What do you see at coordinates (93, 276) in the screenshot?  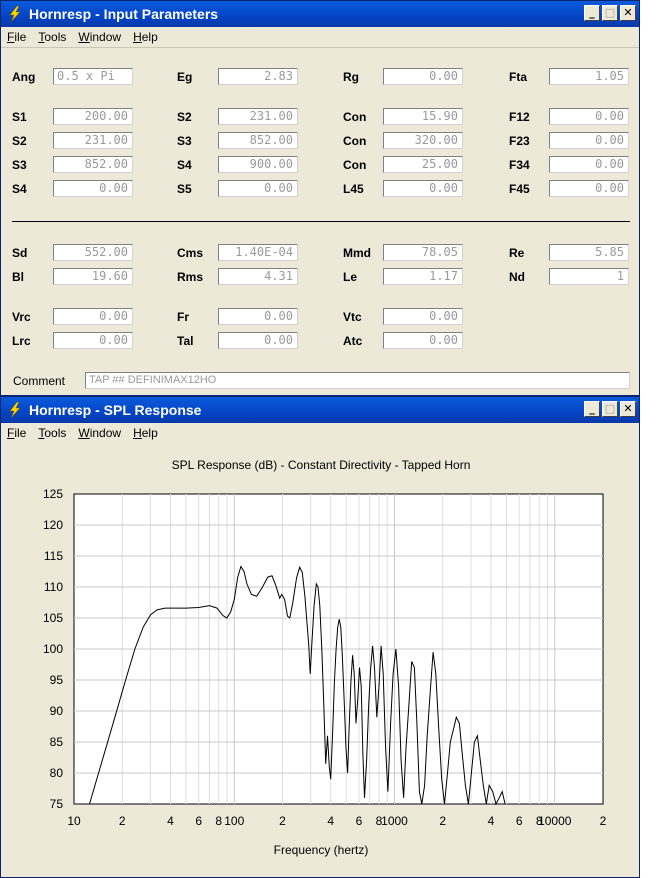 I see `bl-field: 19.60` at bounding box center [93, 276].